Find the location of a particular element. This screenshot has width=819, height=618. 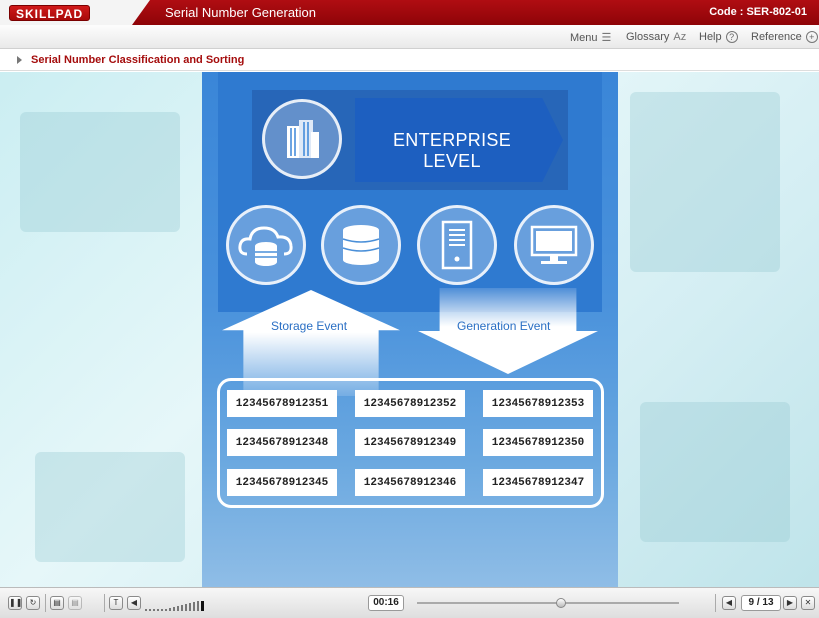

serial-number: 12345678912353 is located at coordinates (538, 403).